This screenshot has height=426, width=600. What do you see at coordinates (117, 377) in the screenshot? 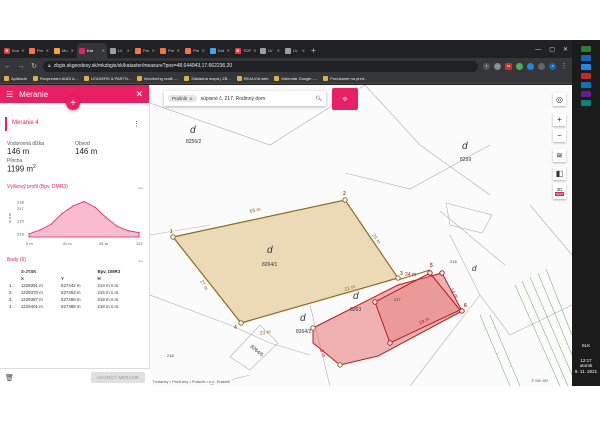
I see `finish-measurement-button: UKONČIŤ MERANIE` at bounding box center [117, 377].